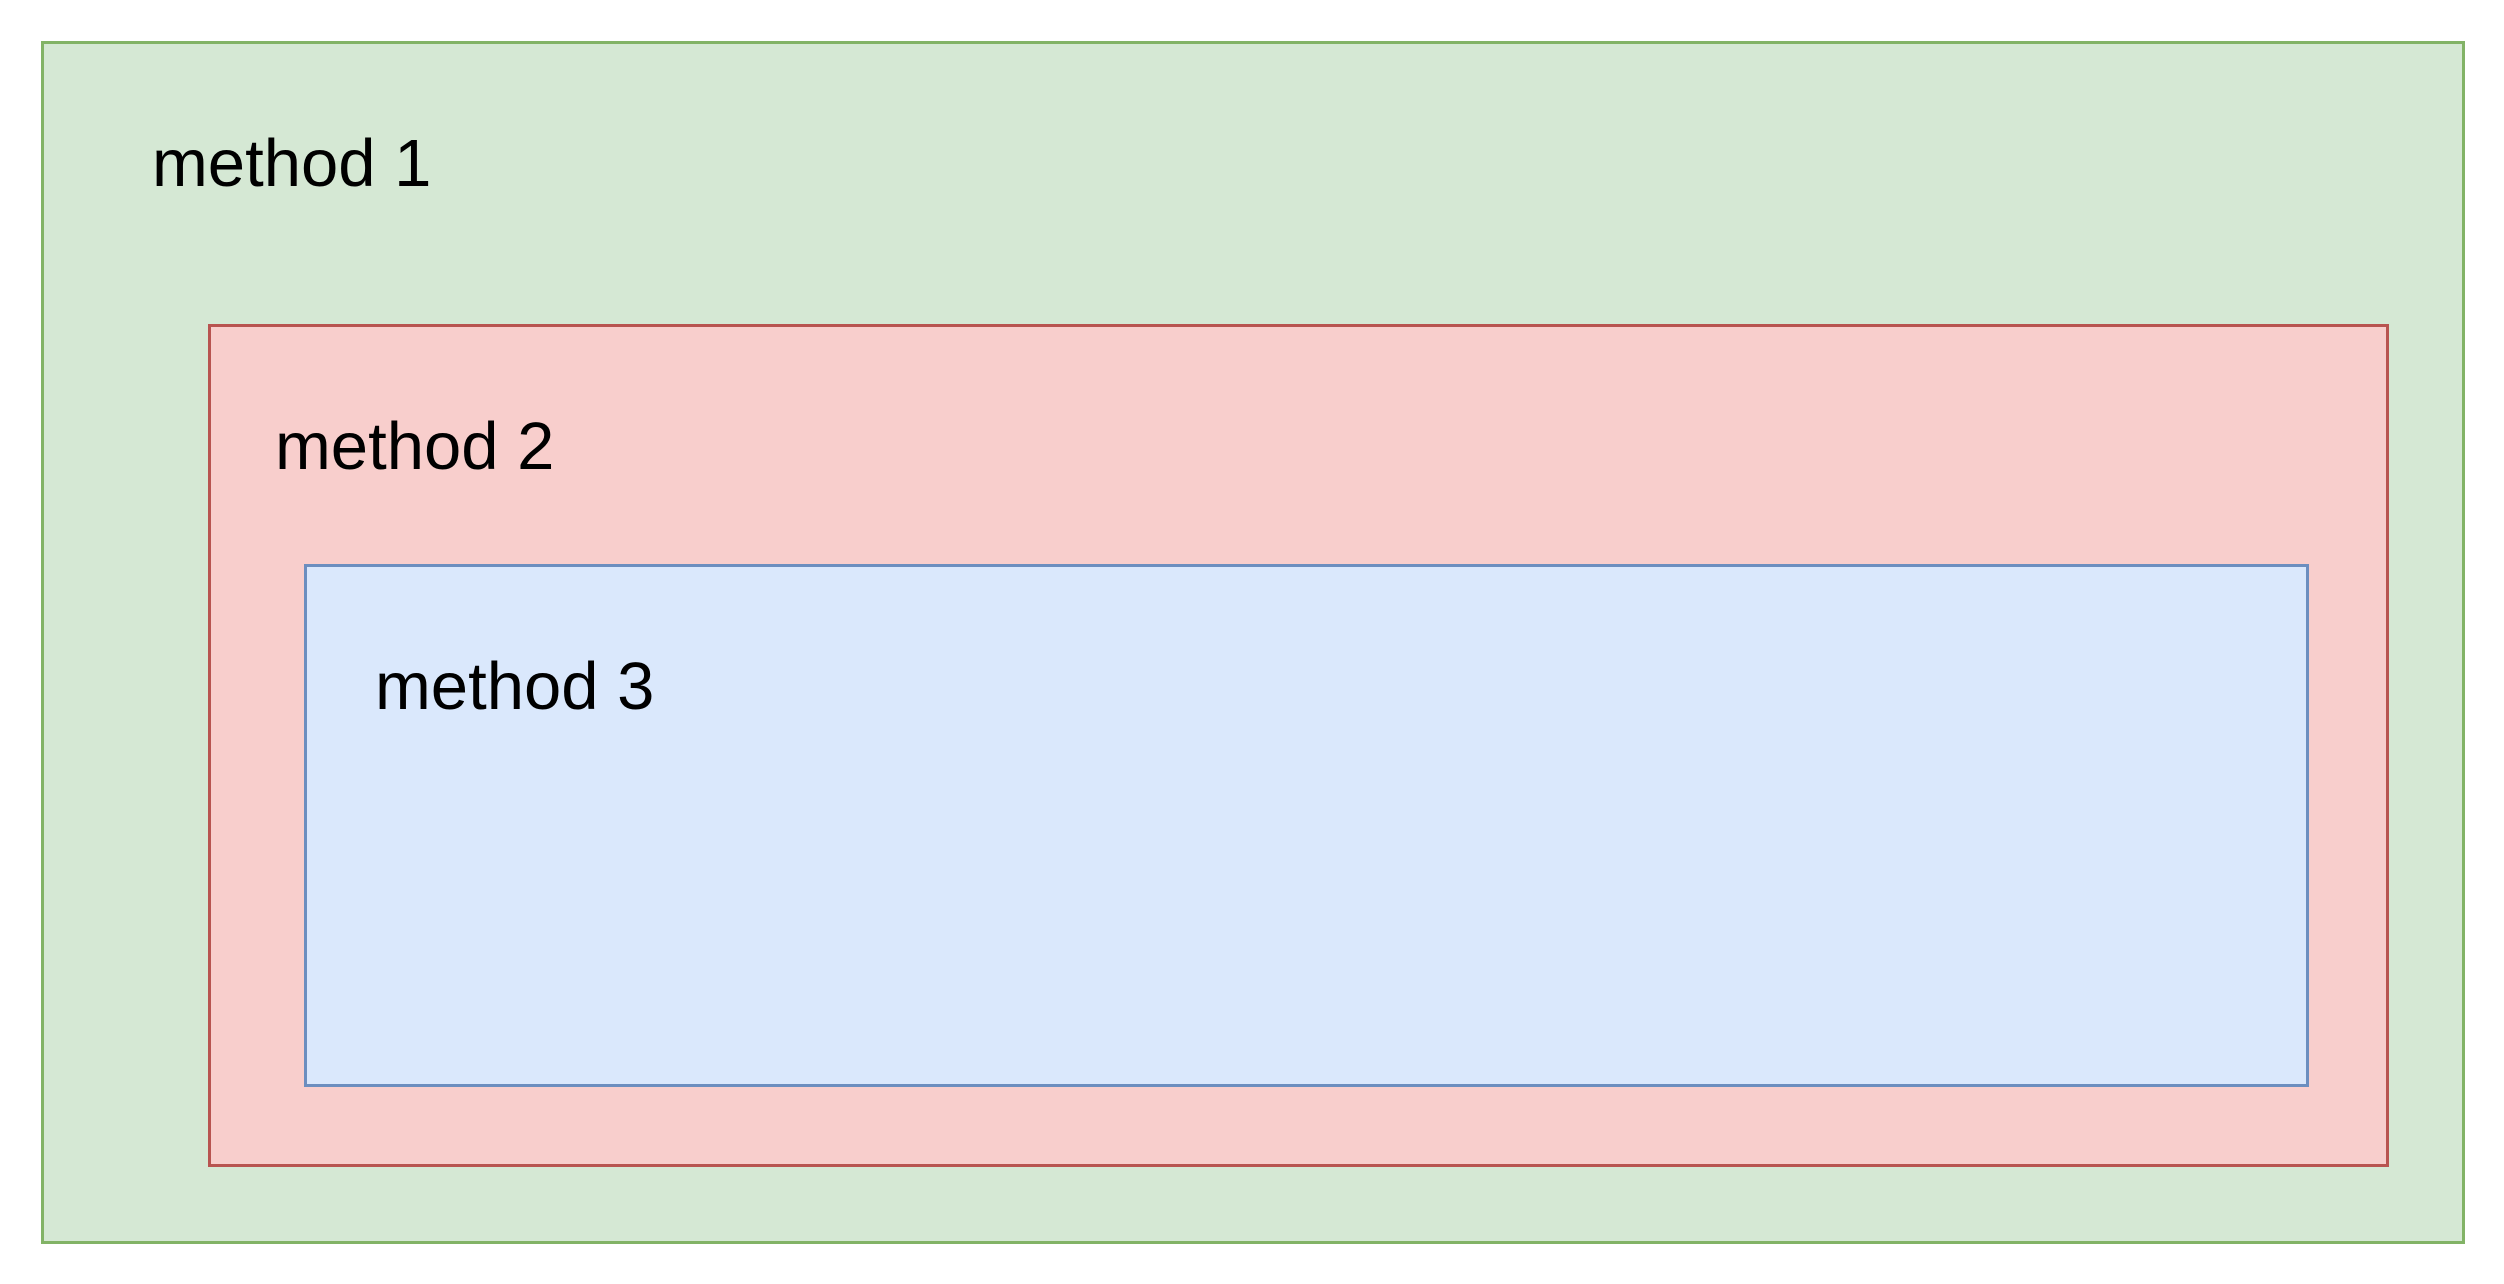 The width and height of the screenshot is (2504, 1284). I want to click on method-3-label: method 3, so click(515, 686).